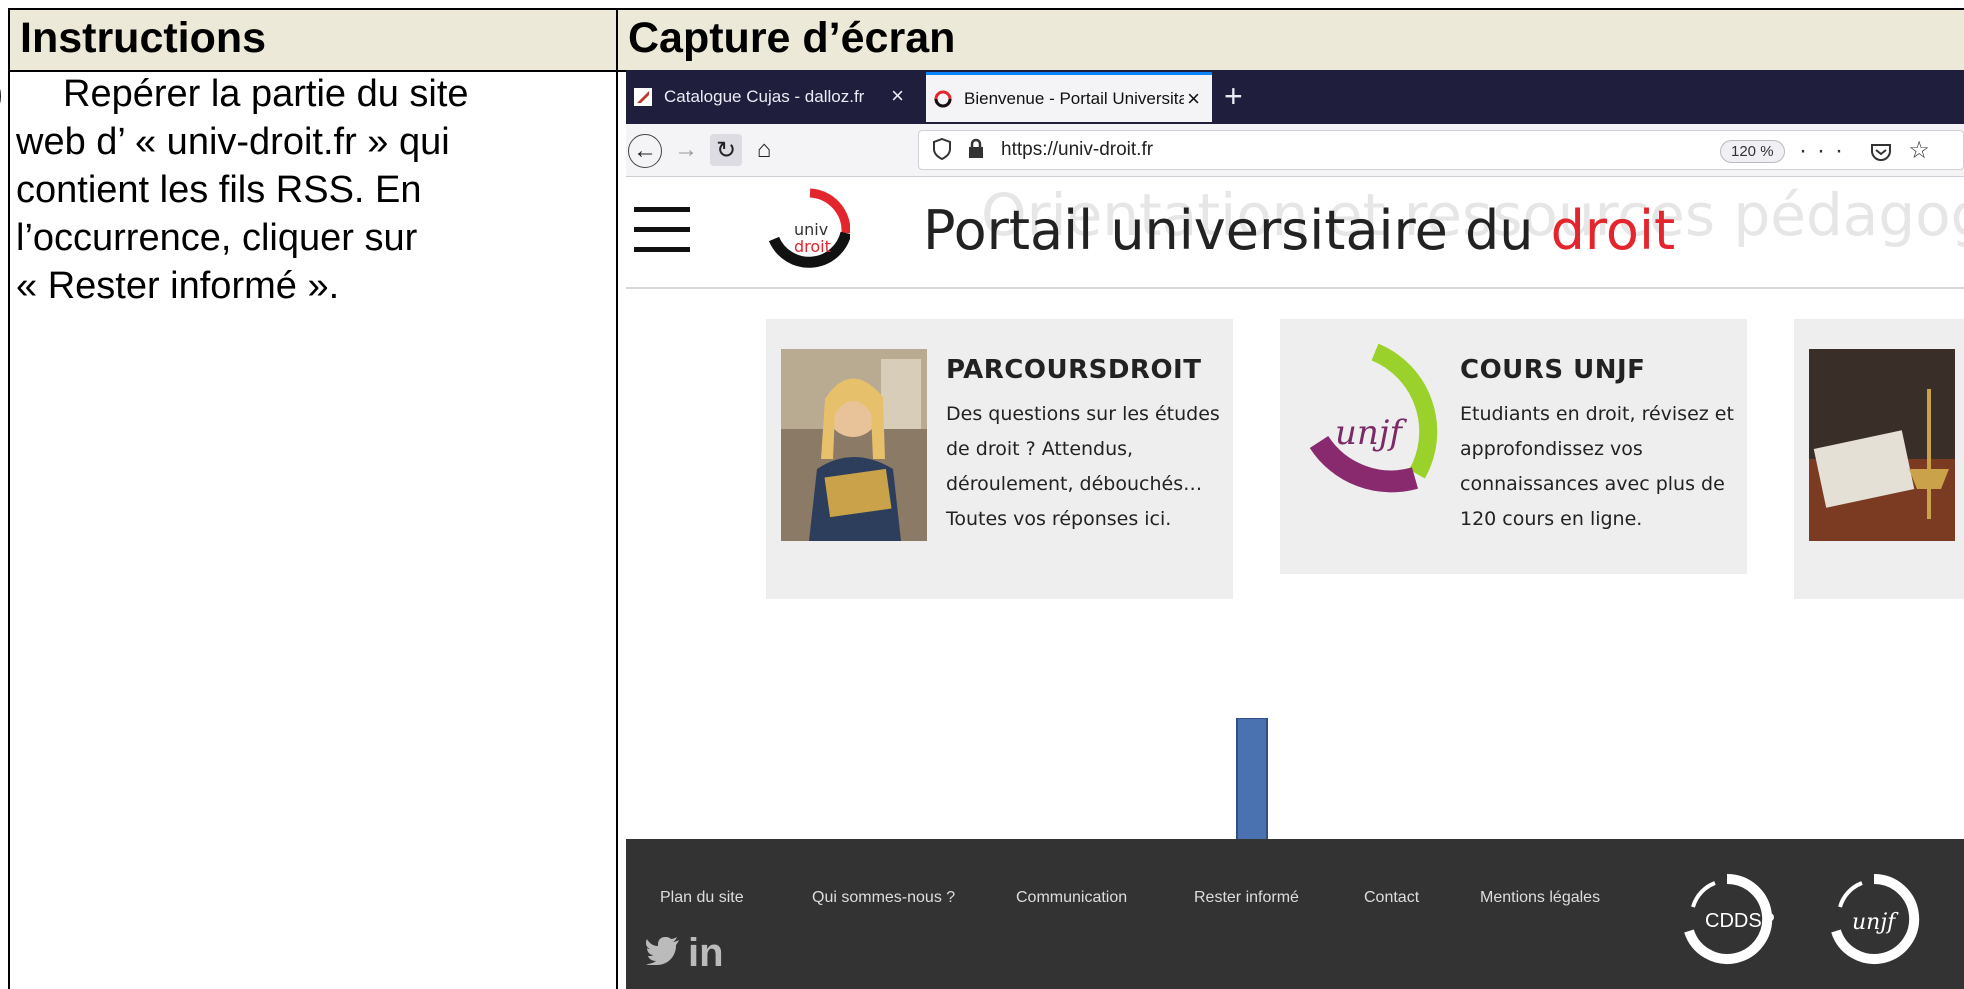  I want to click on twitter-icon, so click(663, 953).